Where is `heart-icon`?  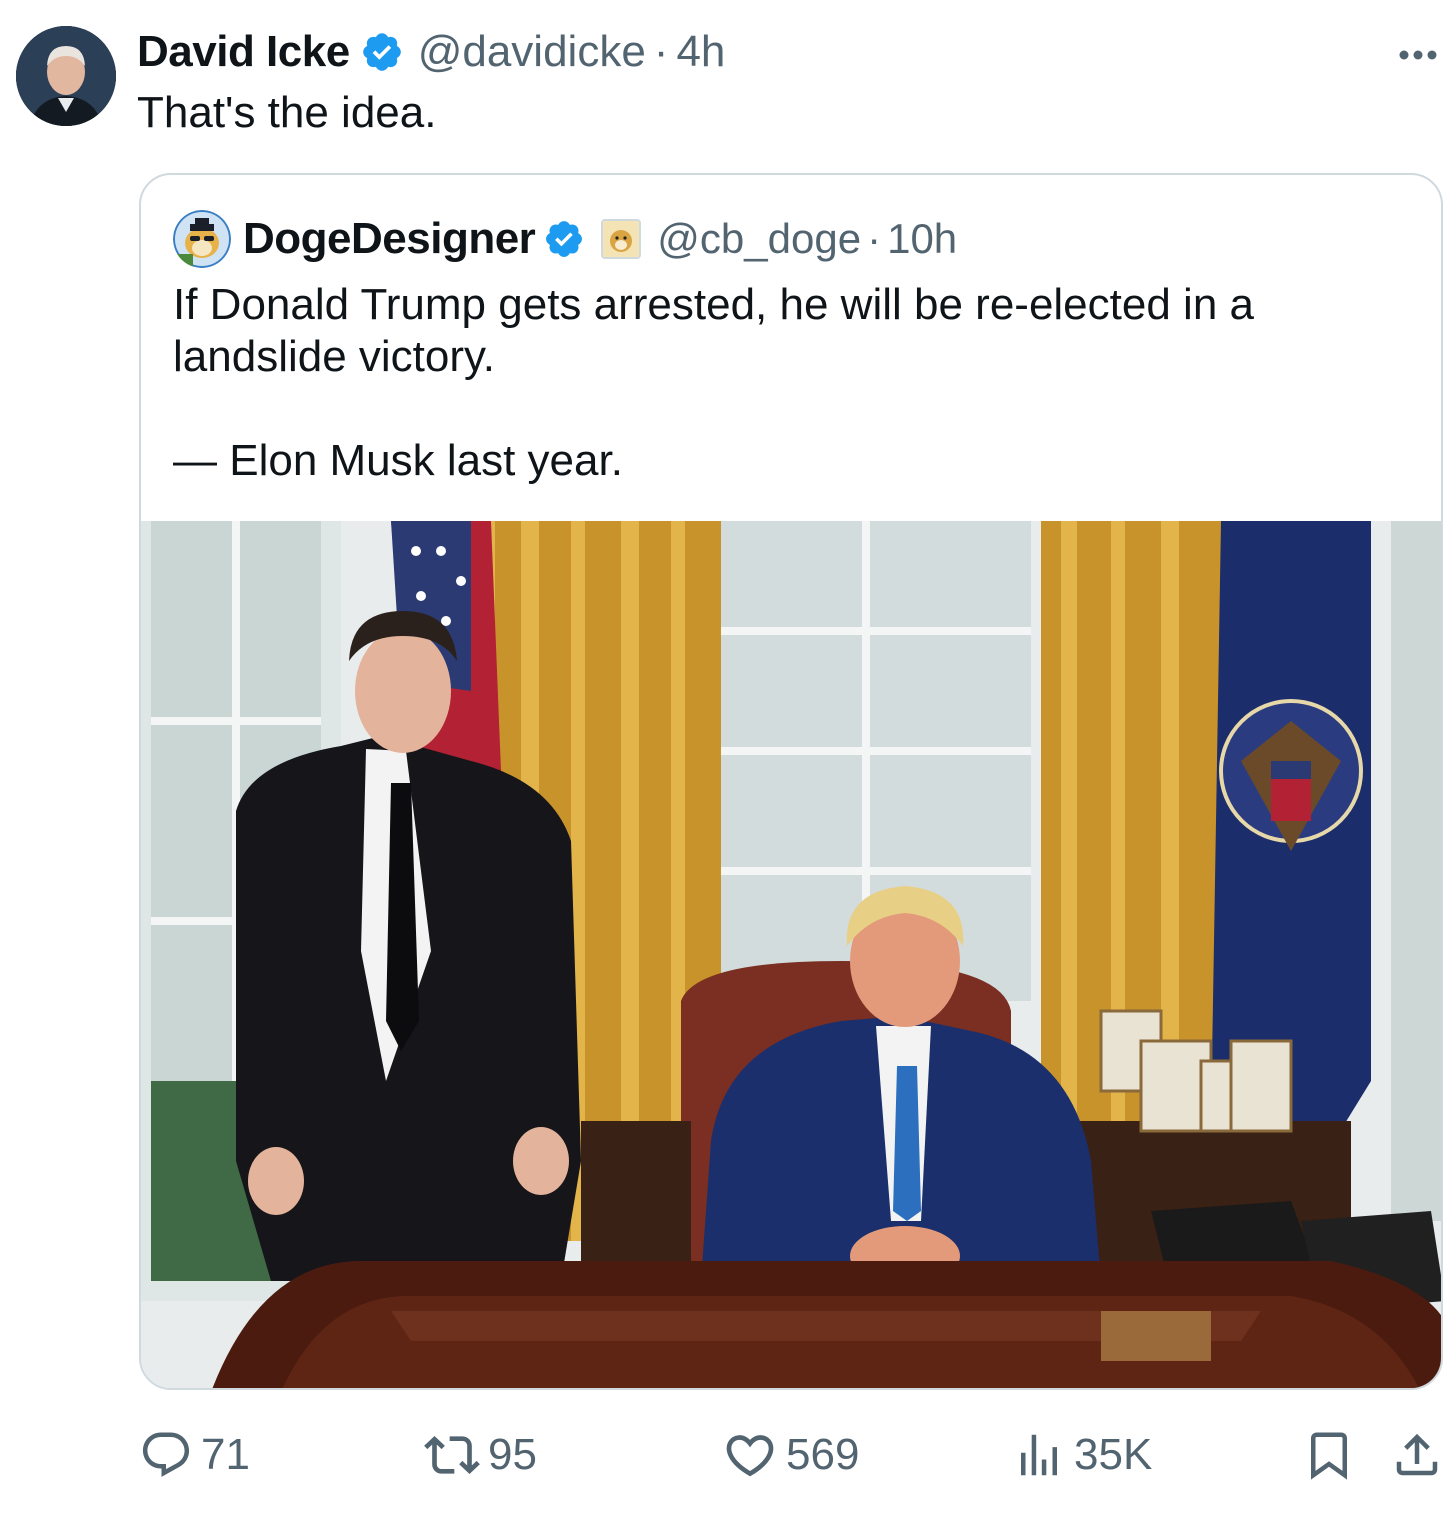 heart-icon is located at coordinates (750, 1455).